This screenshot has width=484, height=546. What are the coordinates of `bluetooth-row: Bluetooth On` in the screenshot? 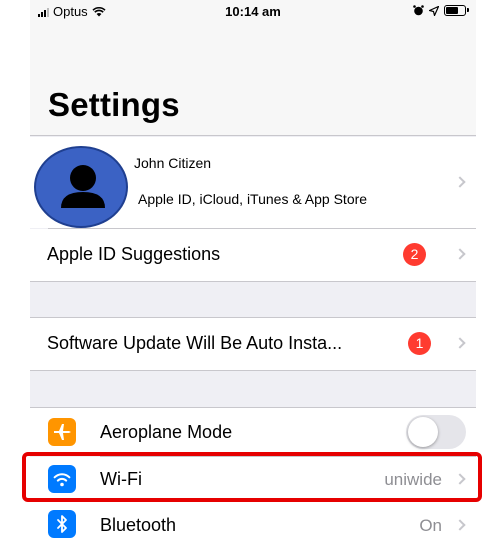 It's located at (253, 524).